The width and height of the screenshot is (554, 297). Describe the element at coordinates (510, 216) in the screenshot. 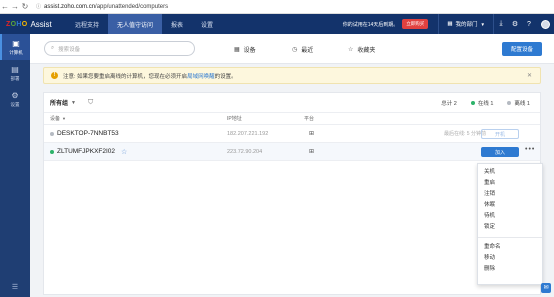

I see `menu-item-standby: 待机` at that location.